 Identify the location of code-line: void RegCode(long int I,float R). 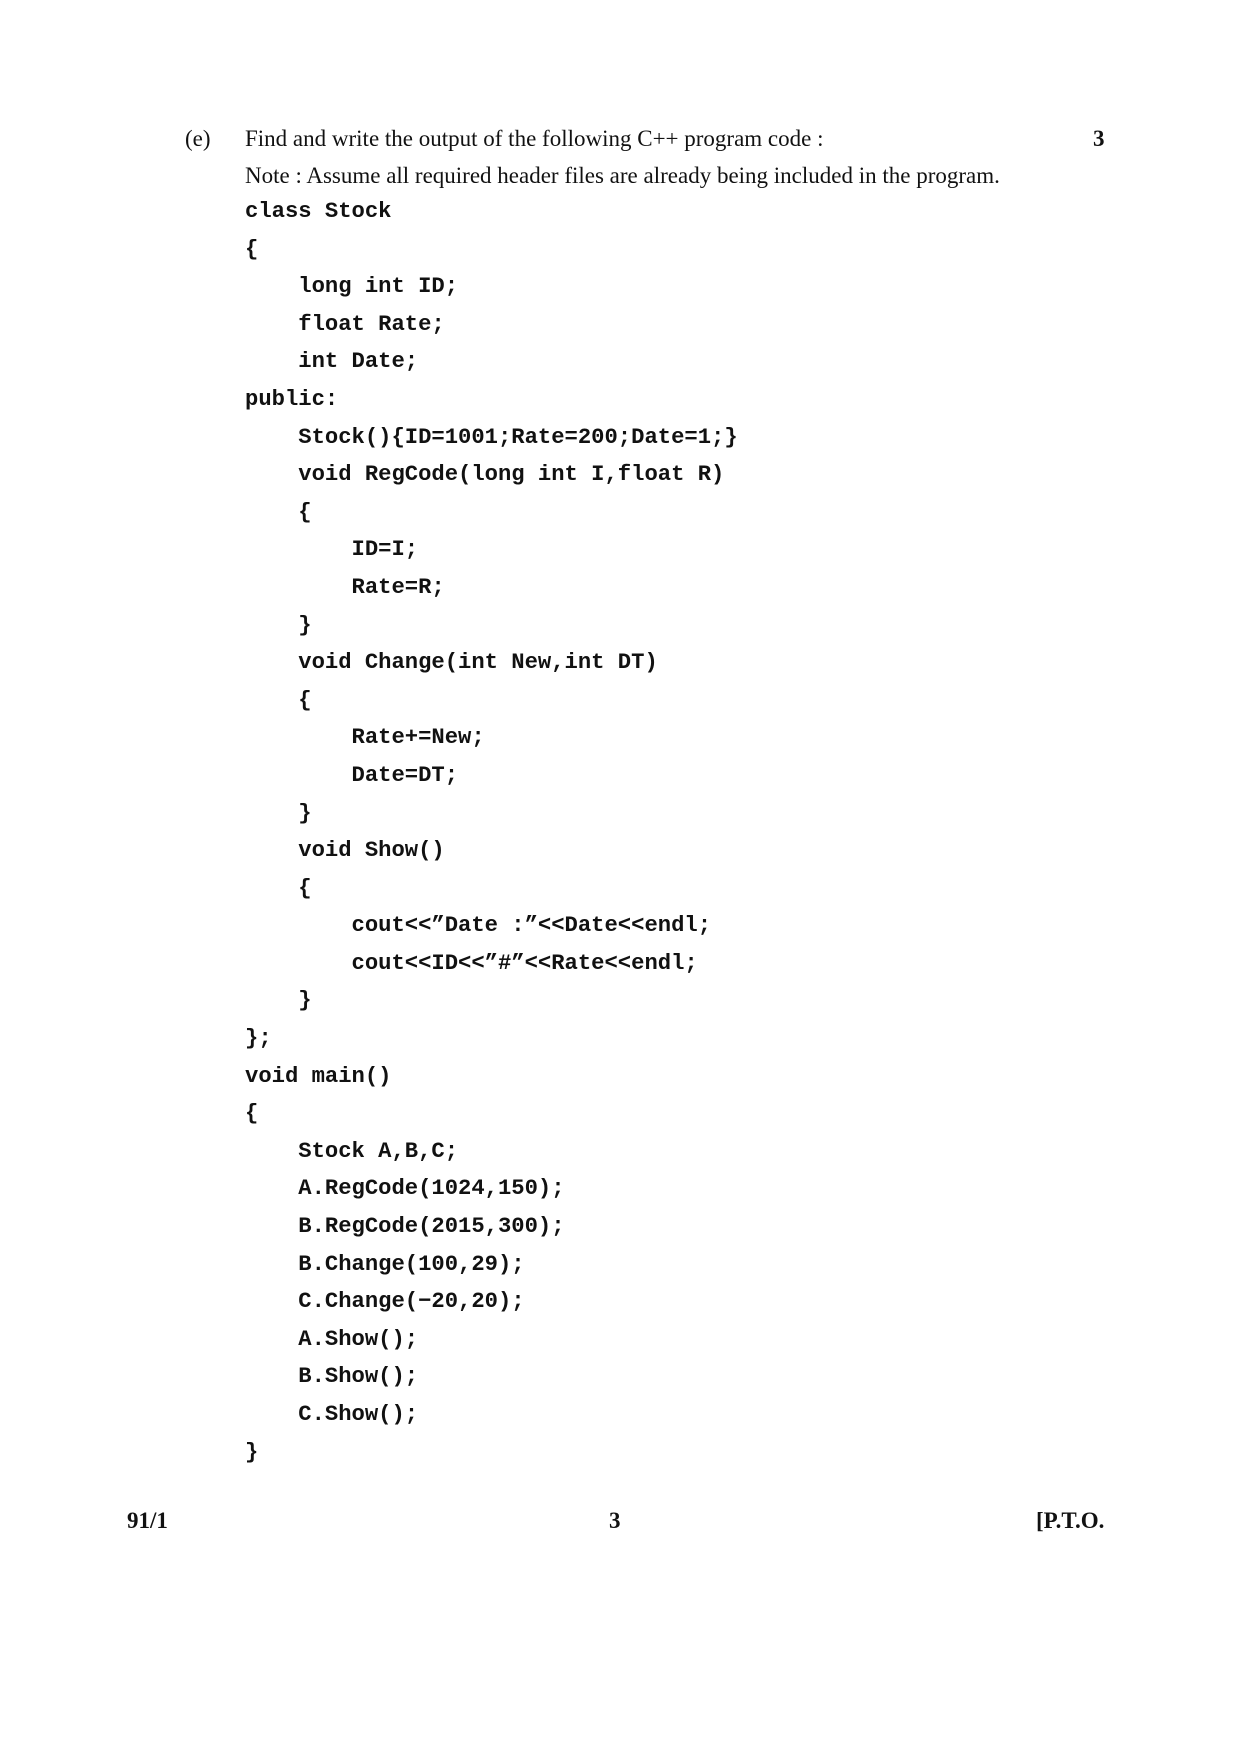
(485, 475).